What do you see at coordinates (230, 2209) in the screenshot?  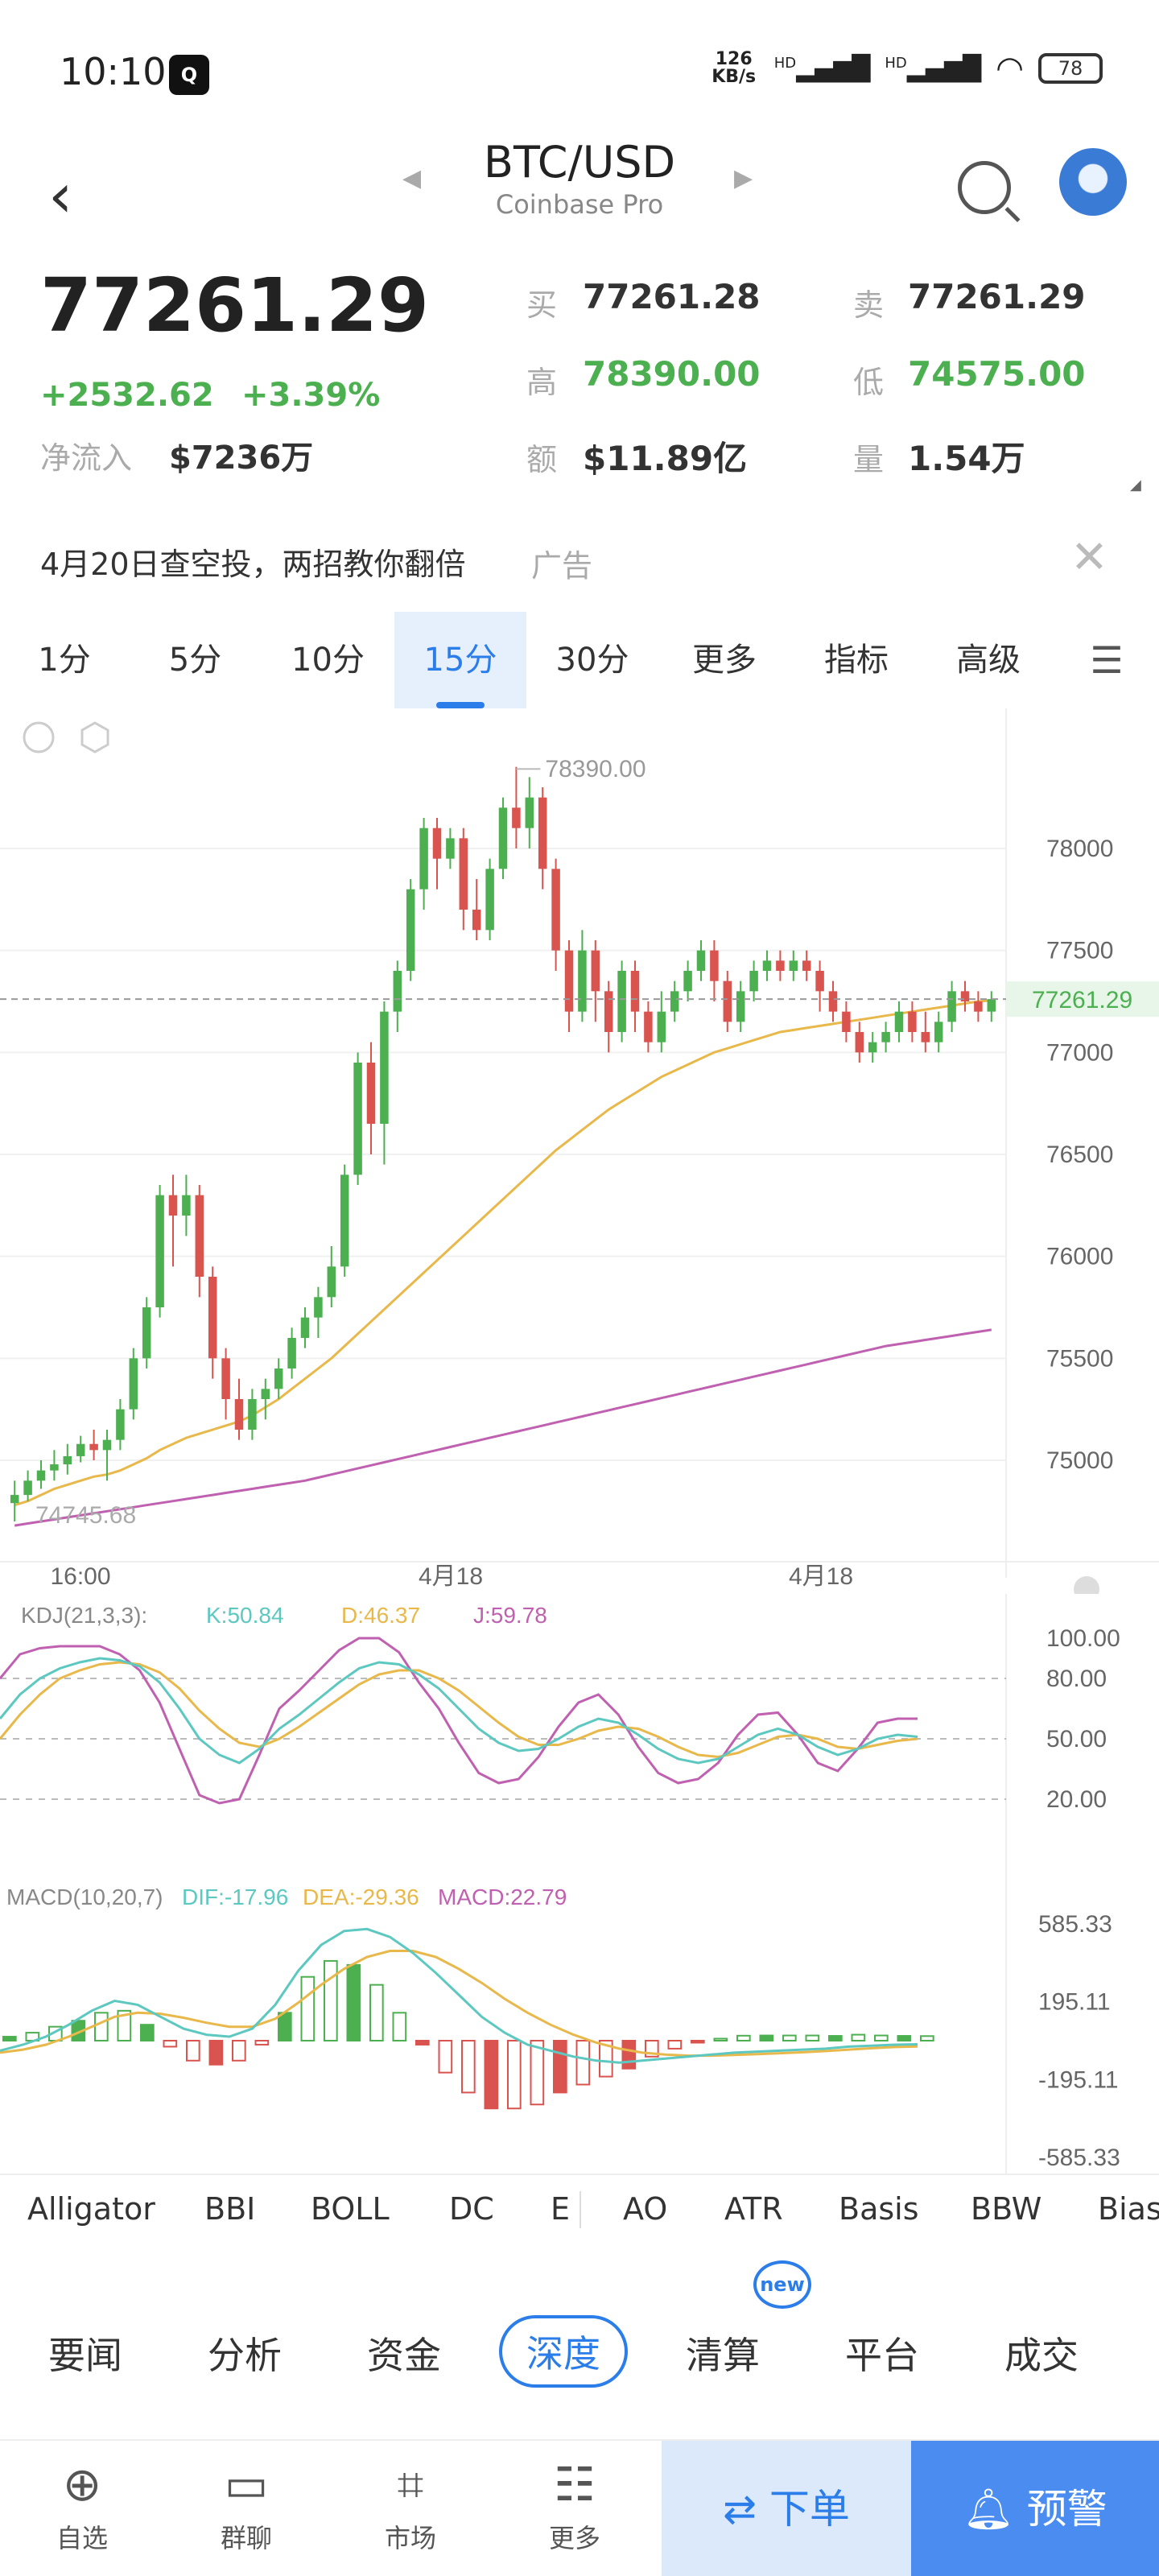 I see `ind-bbi: BBI` at bounding box center [230, 2209].